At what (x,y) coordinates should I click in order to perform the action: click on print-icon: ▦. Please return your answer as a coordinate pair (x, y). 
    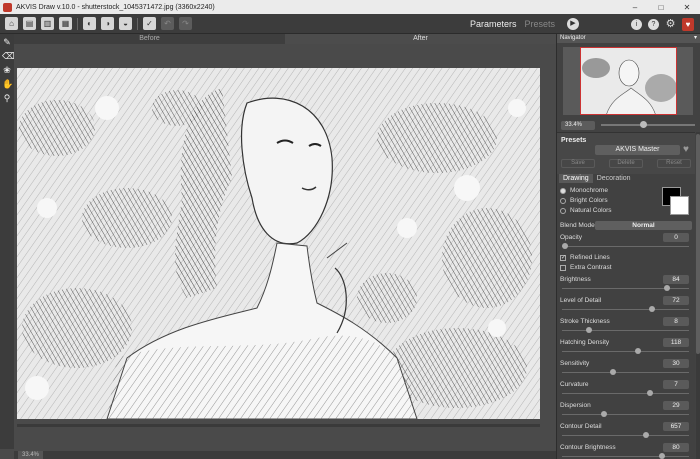
    Looking at the image, I should click on (65, 23).